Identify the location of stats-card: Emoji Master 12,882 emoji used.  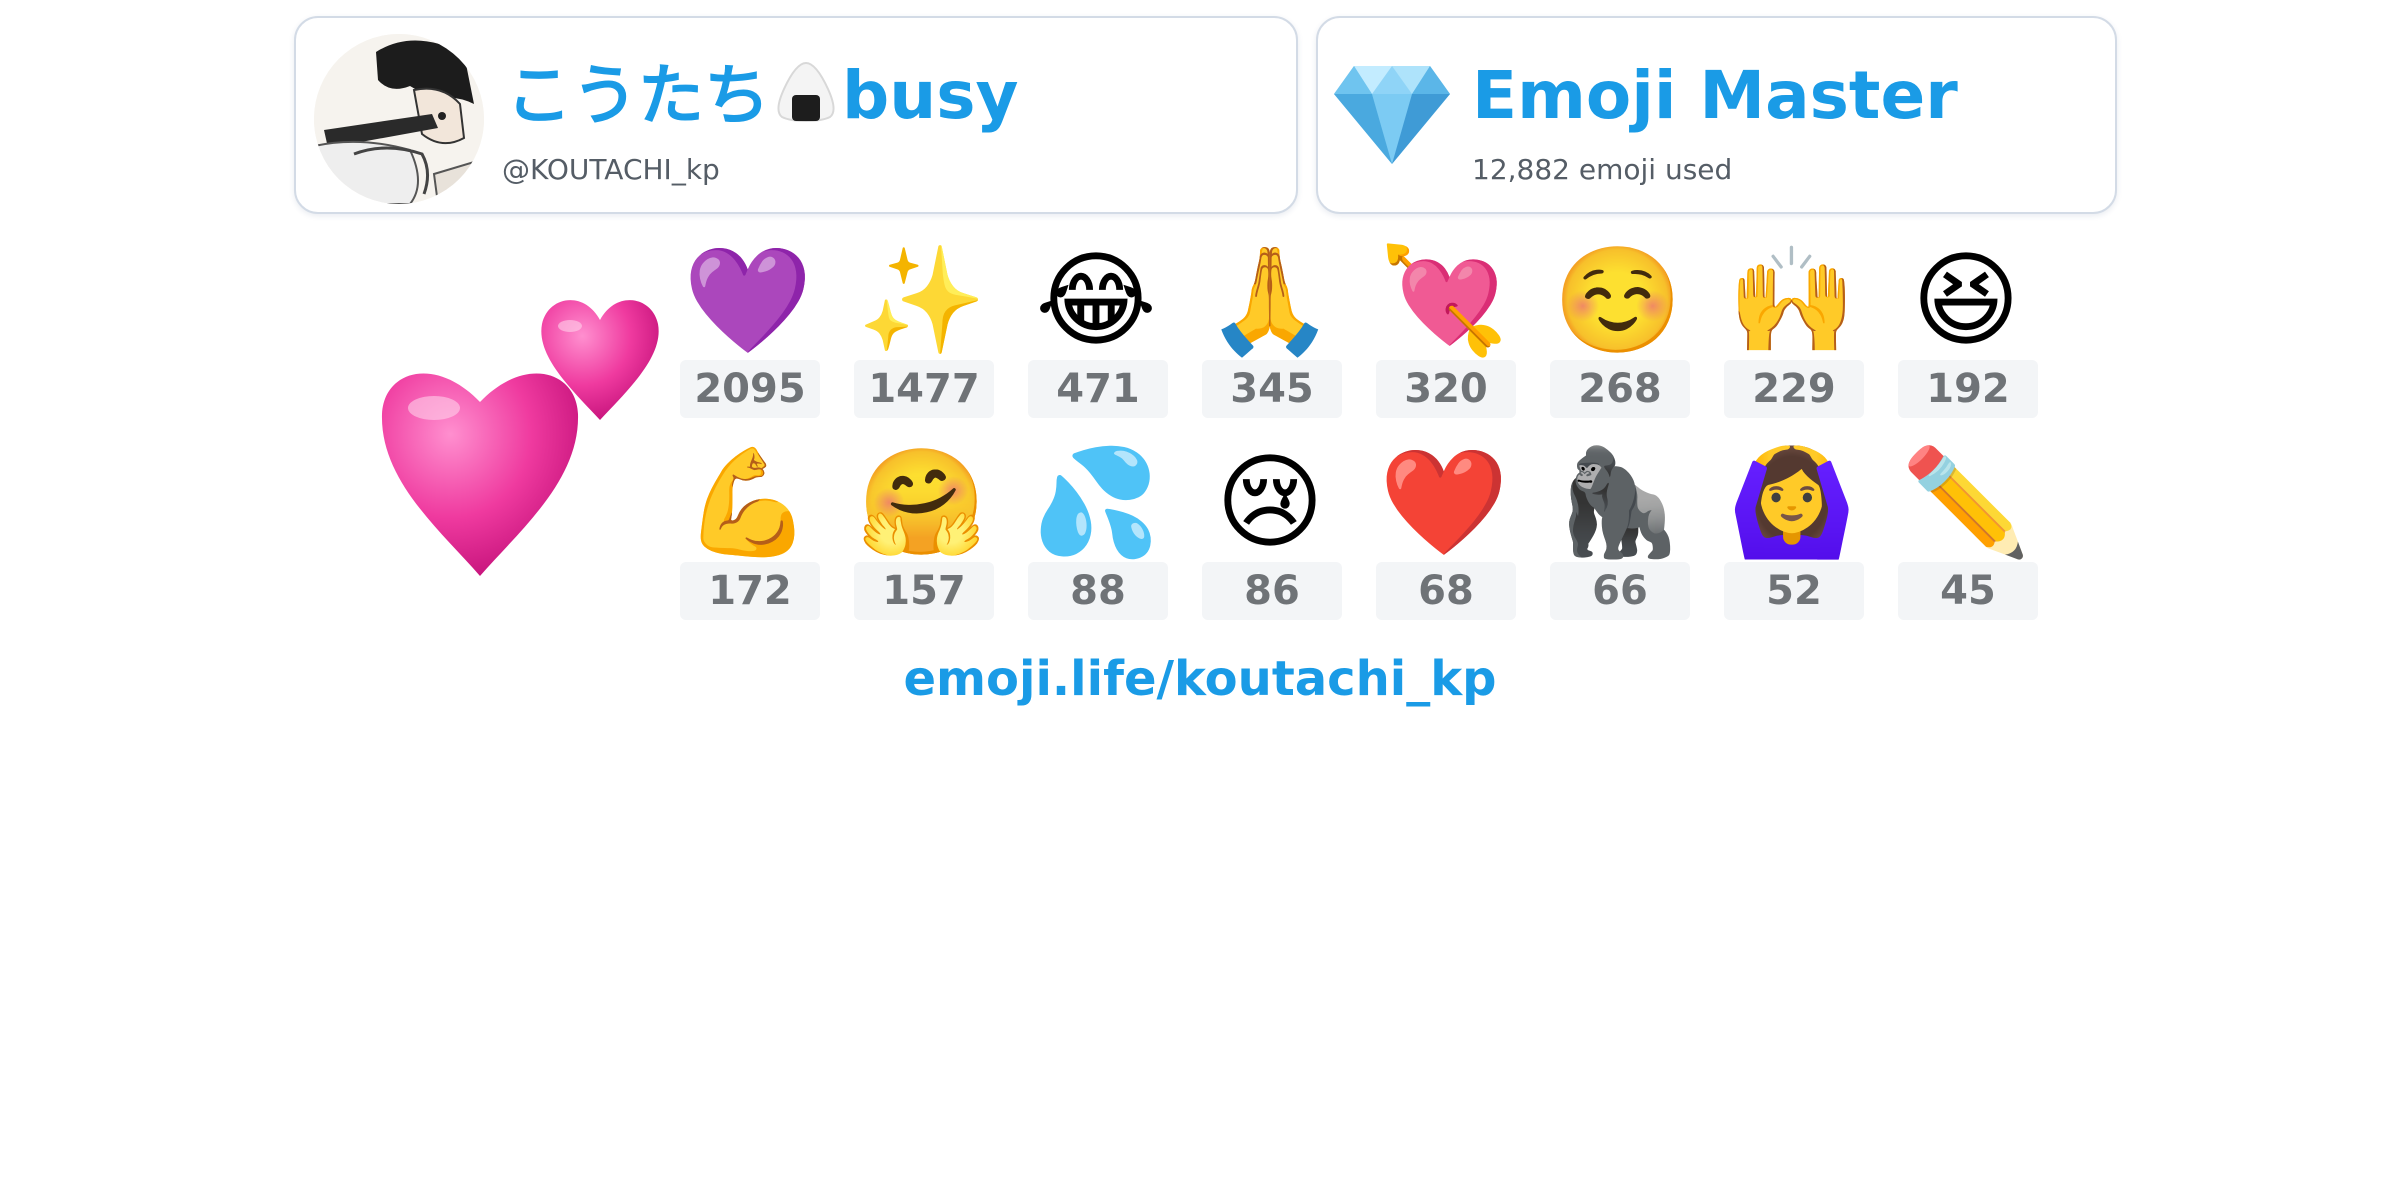
(1716, 115).